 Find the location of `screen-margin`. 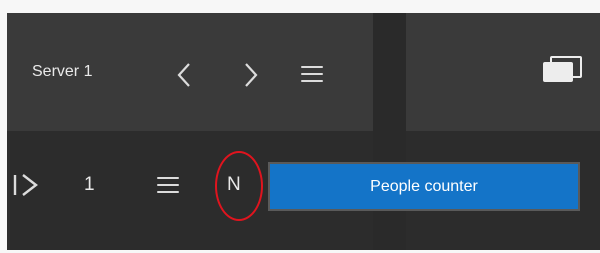

screen-margin is located at coordinates (300, 6).